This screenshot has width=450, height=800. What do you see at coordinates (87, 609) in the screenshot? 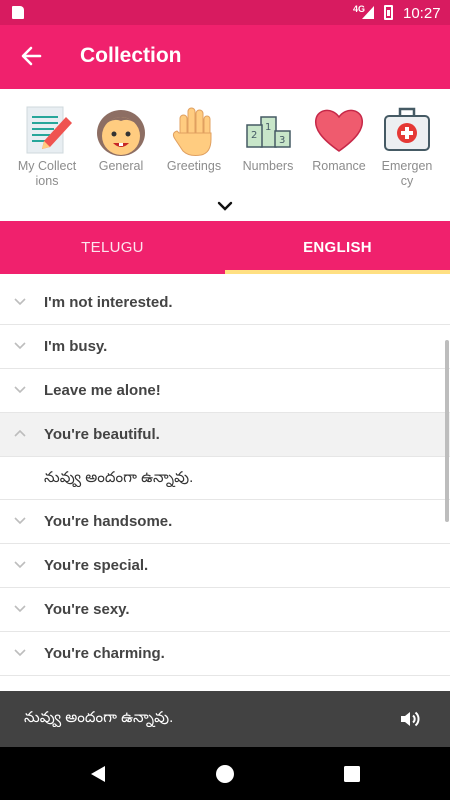
I see `phrase-text: You're sexy.` at bounding box center [87, 609].